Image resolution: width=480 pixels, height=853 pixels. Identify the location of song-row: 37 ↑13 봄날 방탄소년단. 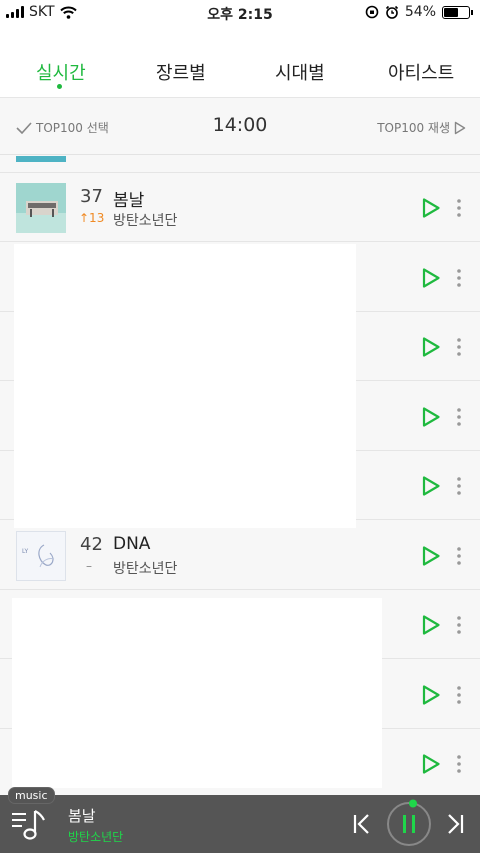
(240, 207).